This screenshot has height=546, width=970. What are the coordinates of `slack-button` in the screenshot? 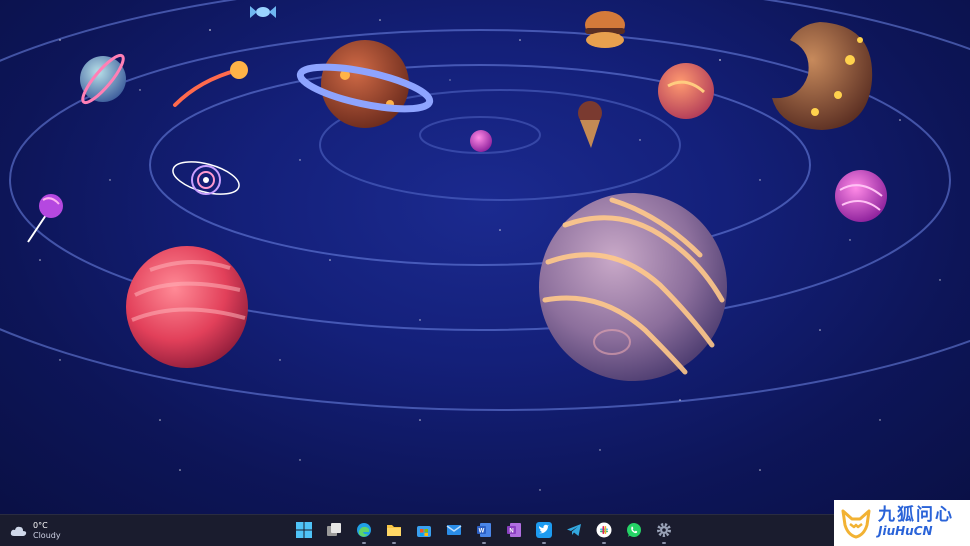 It's located at (604, 531).